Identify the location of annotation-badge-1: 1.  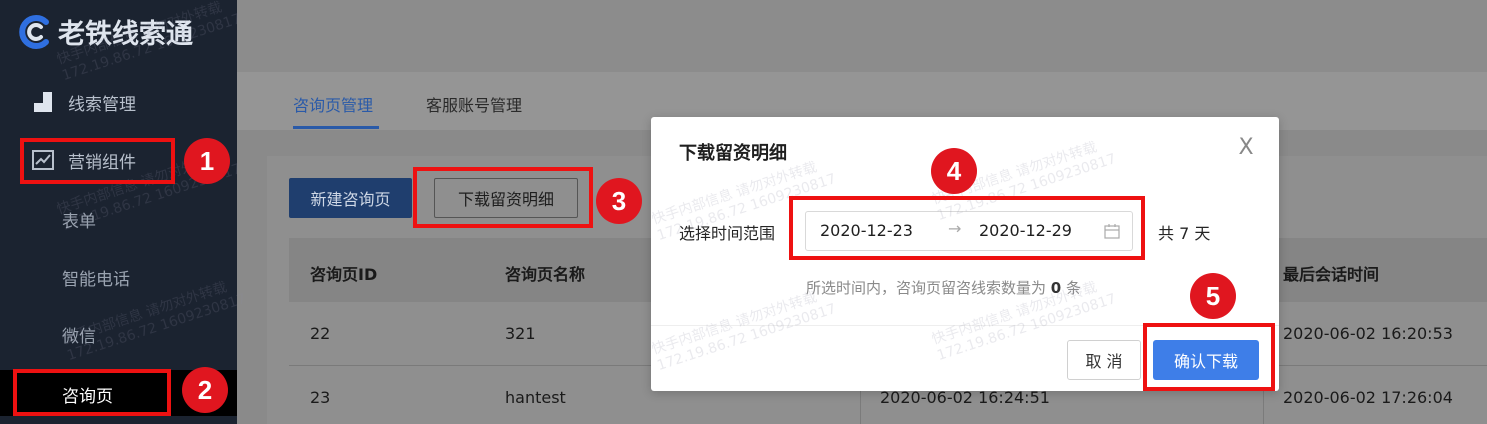
(207, 161).